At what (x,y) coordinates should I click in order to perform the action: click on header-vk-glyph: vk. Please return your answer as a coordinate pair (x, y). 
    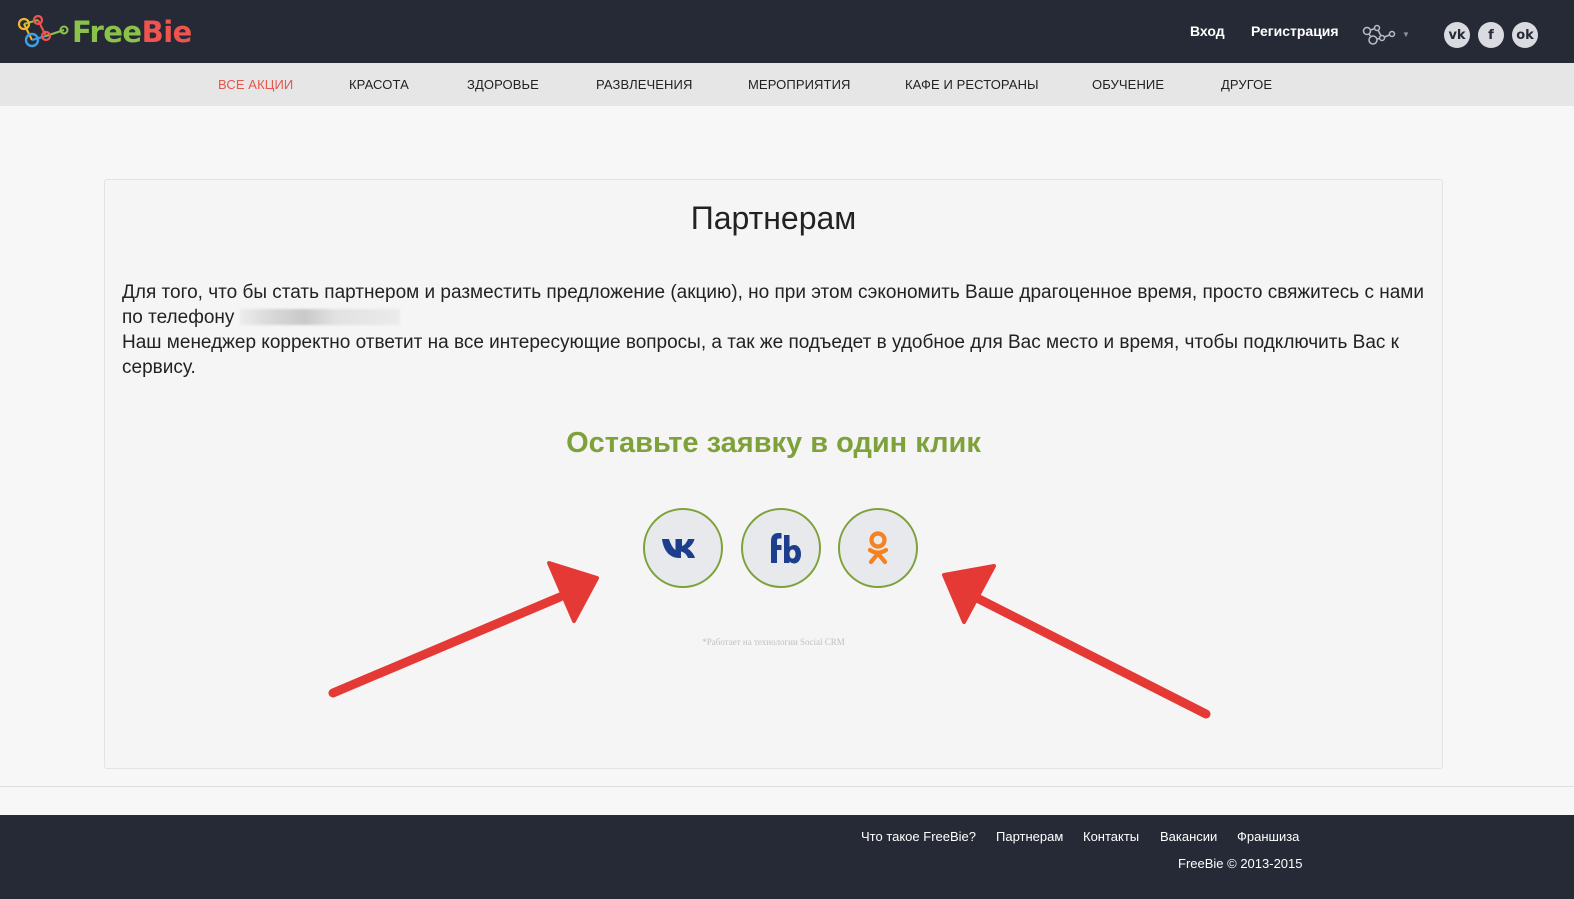
    Looking at the image, I should click on (1457, 35).